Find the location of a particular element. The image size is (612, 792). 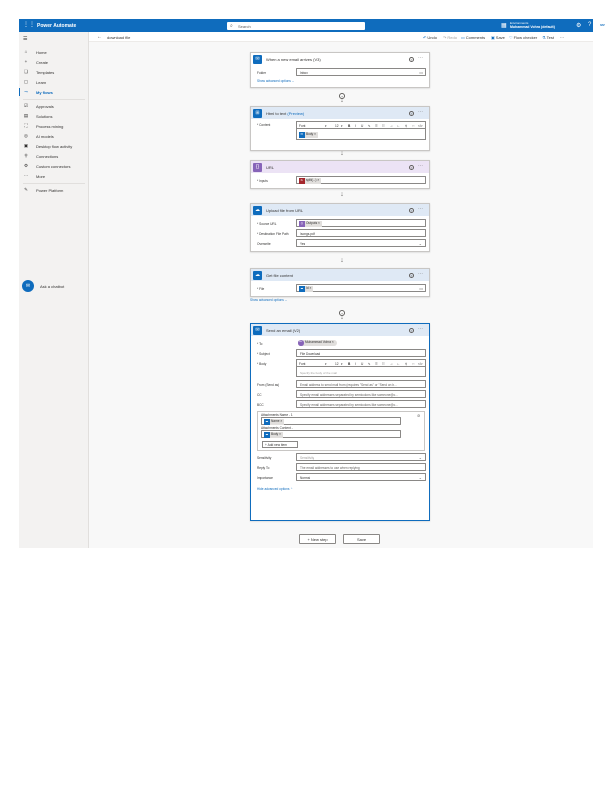

dynamic-token-body: ☁ Body × is located at coordinates (274, 435).